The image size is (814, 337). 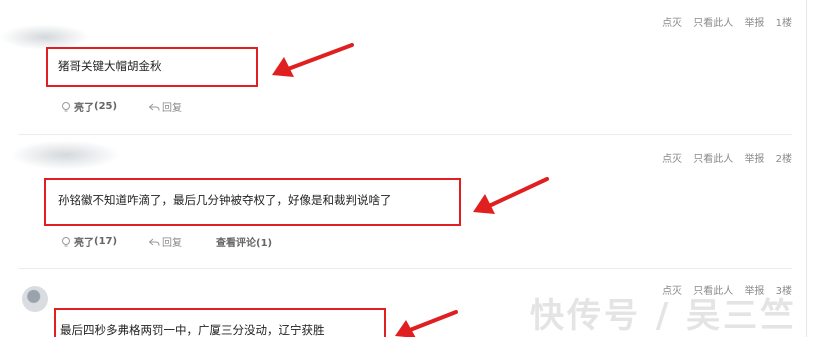 I want to click on floor-number: 2楼, so click(x=783, y=159).